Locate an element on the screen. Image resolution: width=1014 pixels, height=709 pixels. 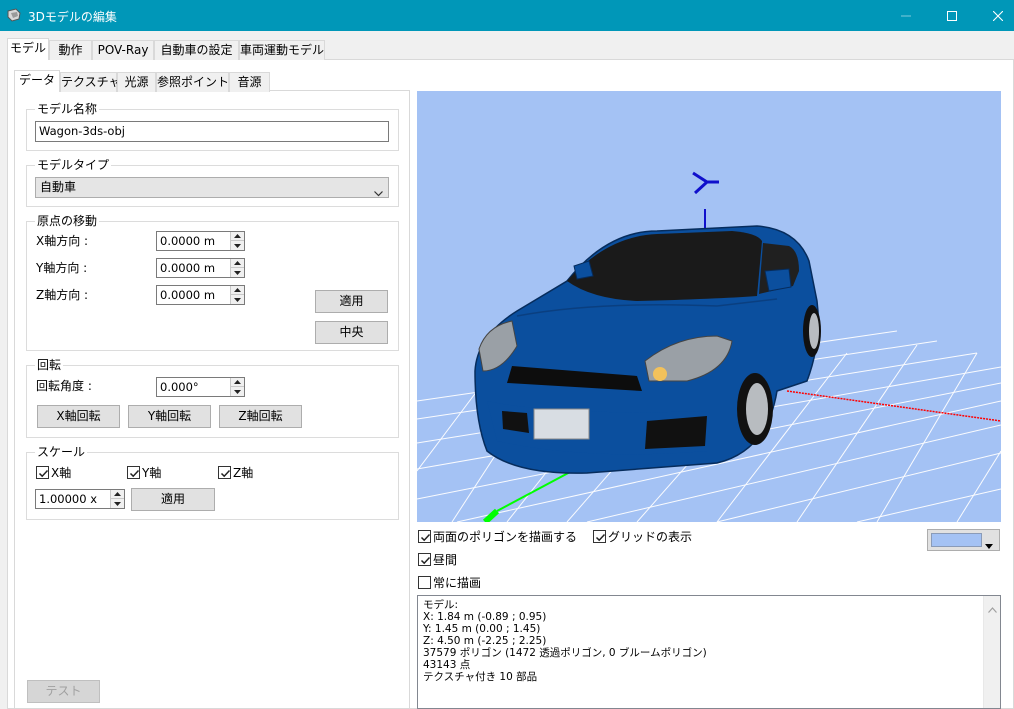
y-axis-label: Y軸方向 : is located at coordinates (62, 268).